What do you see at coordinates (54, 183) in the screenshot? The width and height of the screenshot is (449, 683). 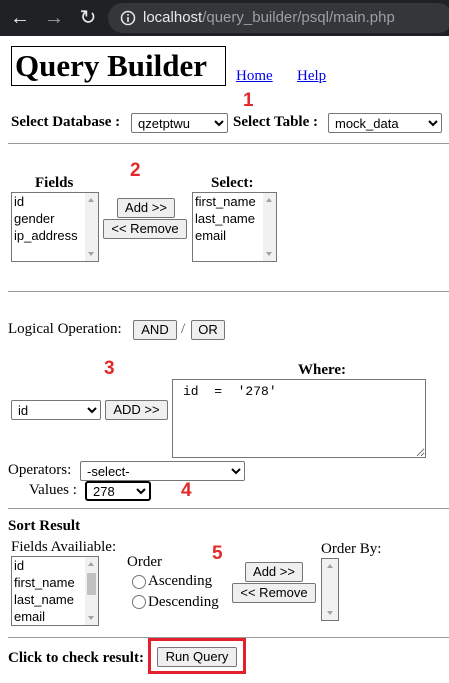 I see `fields-label: Fields` at bounding box center [54, 183].